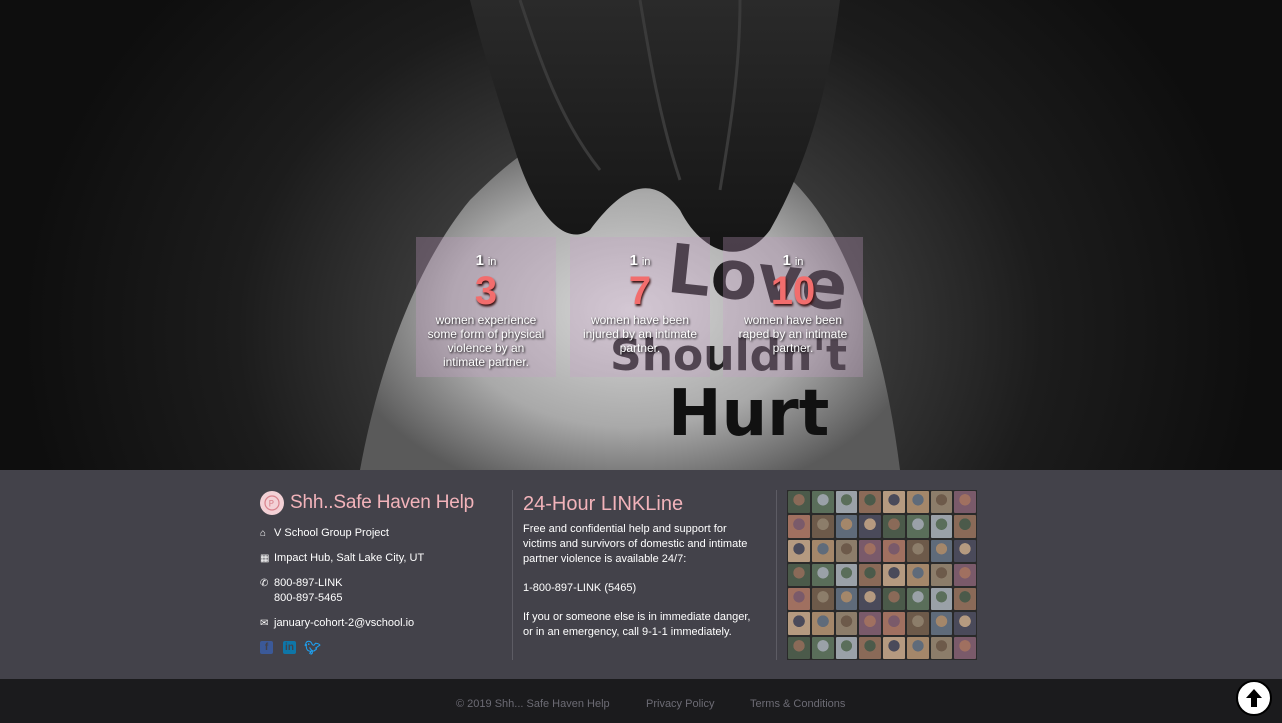 The width and height of the screenshot is (1282, 723). Describe the element at coordinates (640, 291) in the screenshot. I see `stat-number: 7` at that location.